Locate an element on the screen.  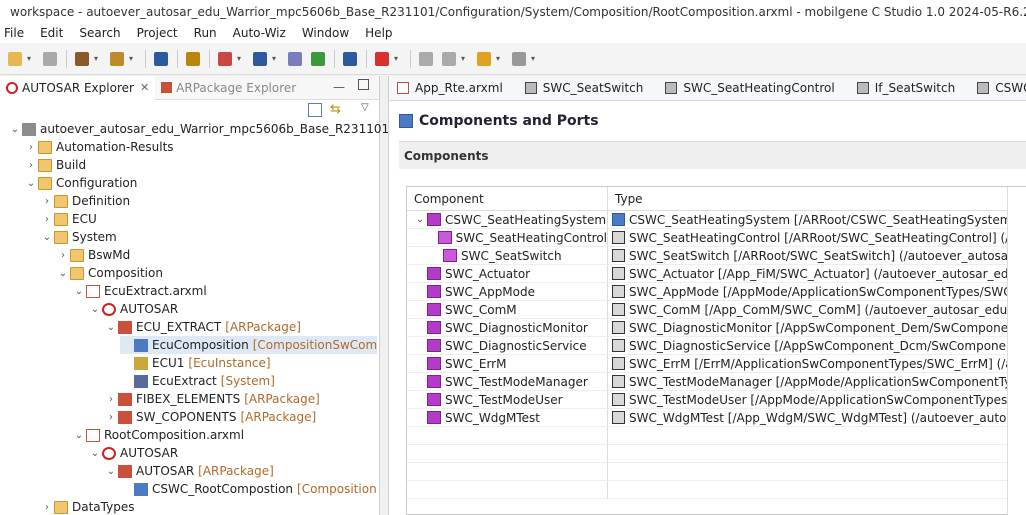
menu-item-run: Run is located at coordinates (205, 33).